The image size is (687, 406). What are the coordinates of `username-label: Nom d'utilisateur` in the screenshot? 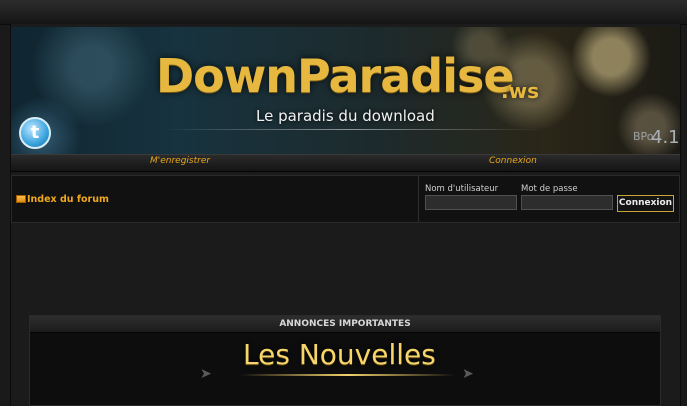 It's located at (462, 189).